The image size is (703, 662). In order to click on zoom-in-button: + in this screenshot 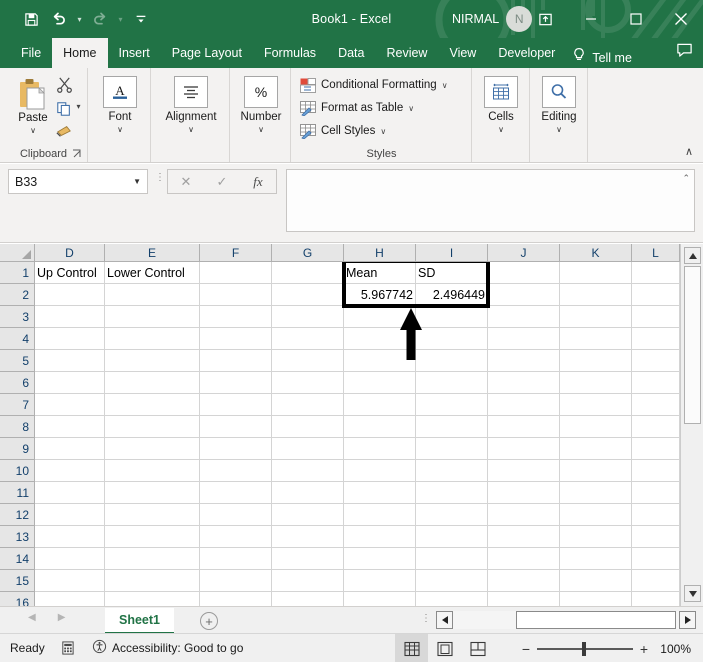, I will do `click(644, 649)`.